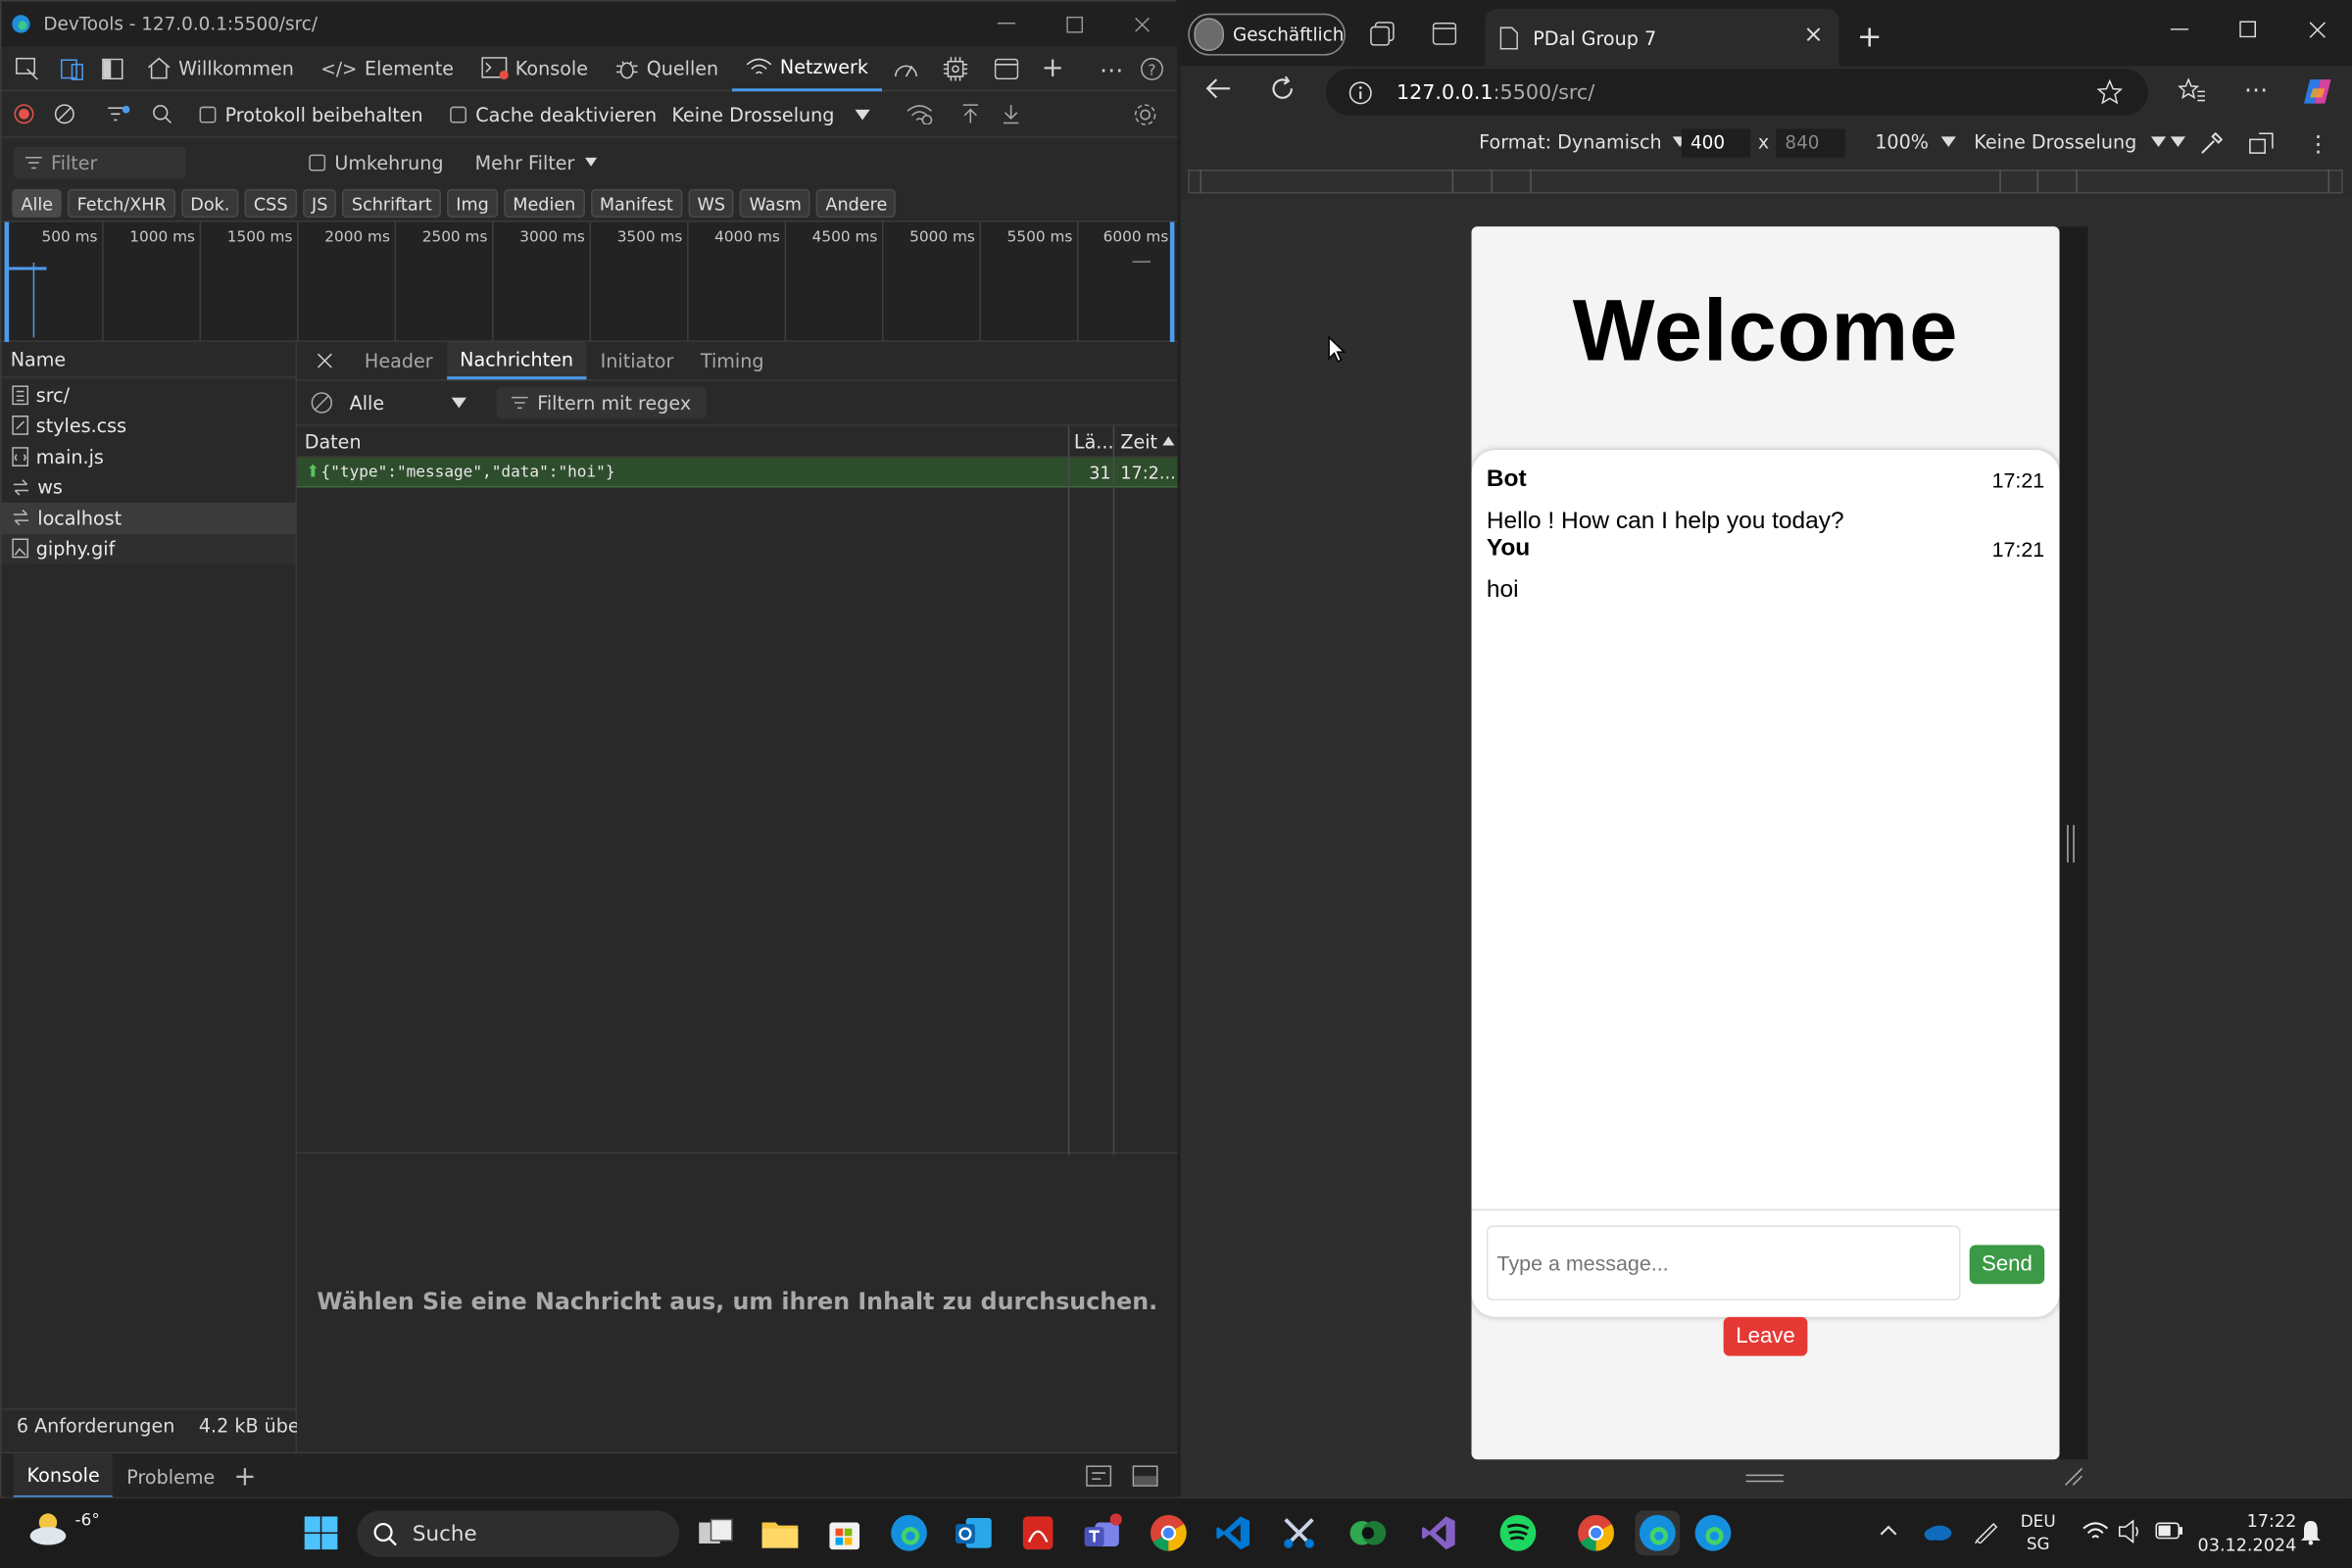  Describe the element at coordinates (210, 203) in the screenshot. I see `type-filter-doc: Dok.` at that location.